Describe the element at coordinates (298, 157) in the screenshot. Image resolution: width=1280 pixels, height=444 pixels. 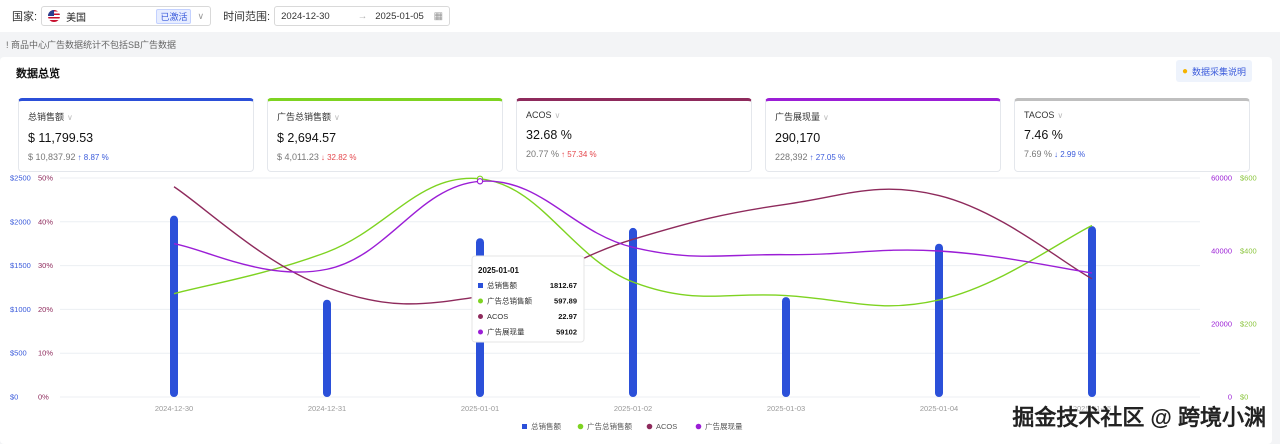
I see `metric-previous: $ 4,011.23` at that location.